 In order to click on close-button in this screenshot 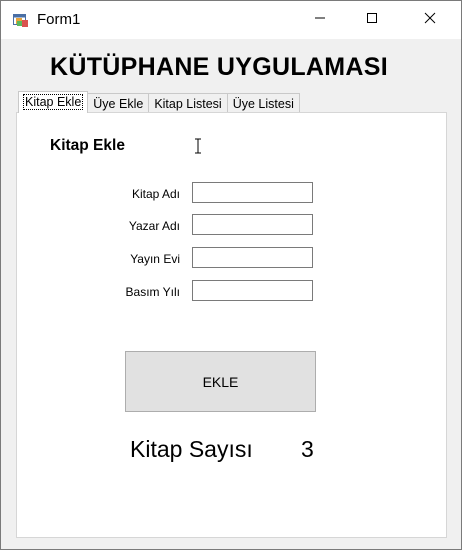, I will do `click(430, 20)`.